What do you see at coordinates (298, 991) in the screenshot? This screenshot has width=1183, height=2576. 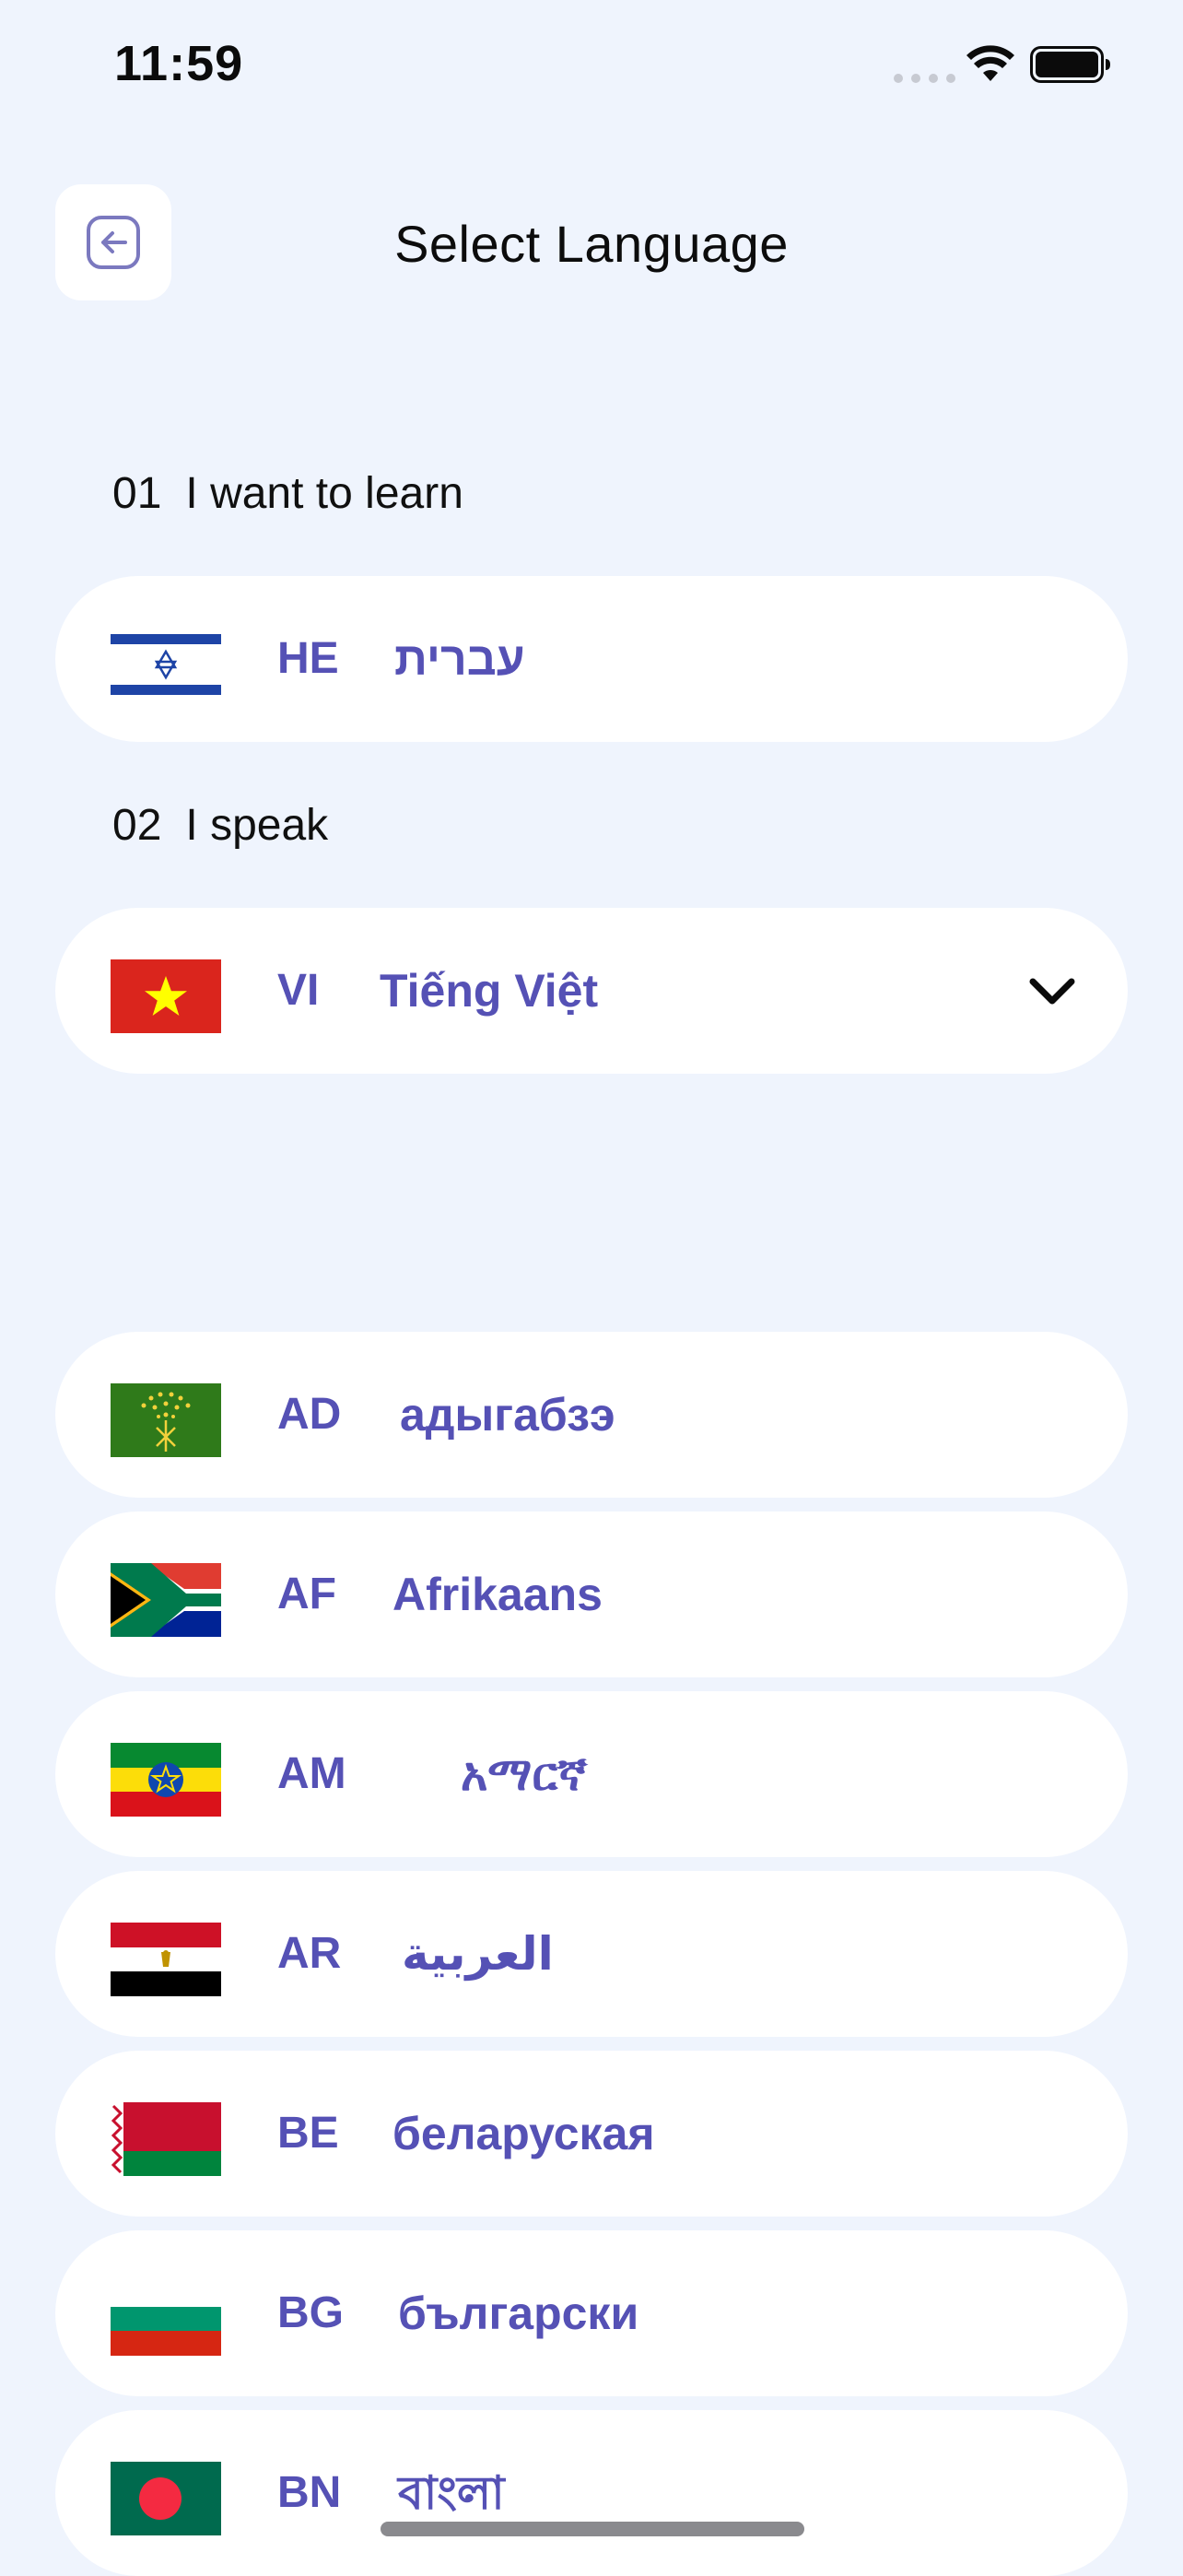 I see `speak-language-code: VI` at bounding box center [298, 991].